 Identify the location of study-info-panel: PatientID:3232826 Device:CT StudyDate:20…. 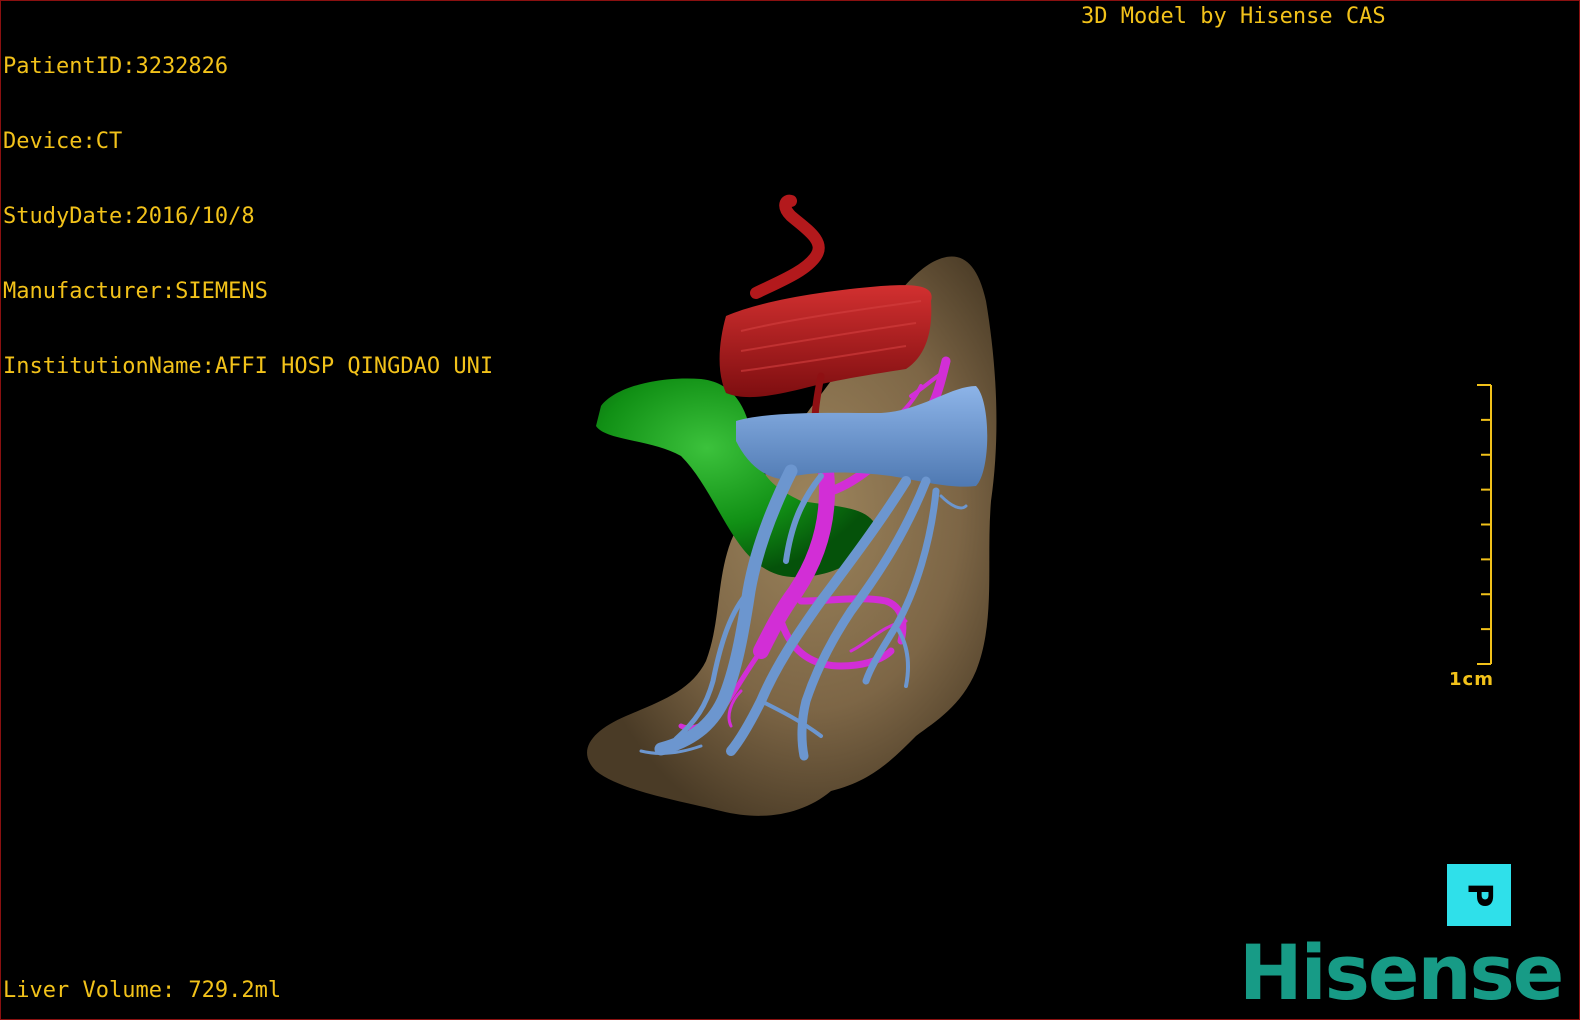
(248, 216).